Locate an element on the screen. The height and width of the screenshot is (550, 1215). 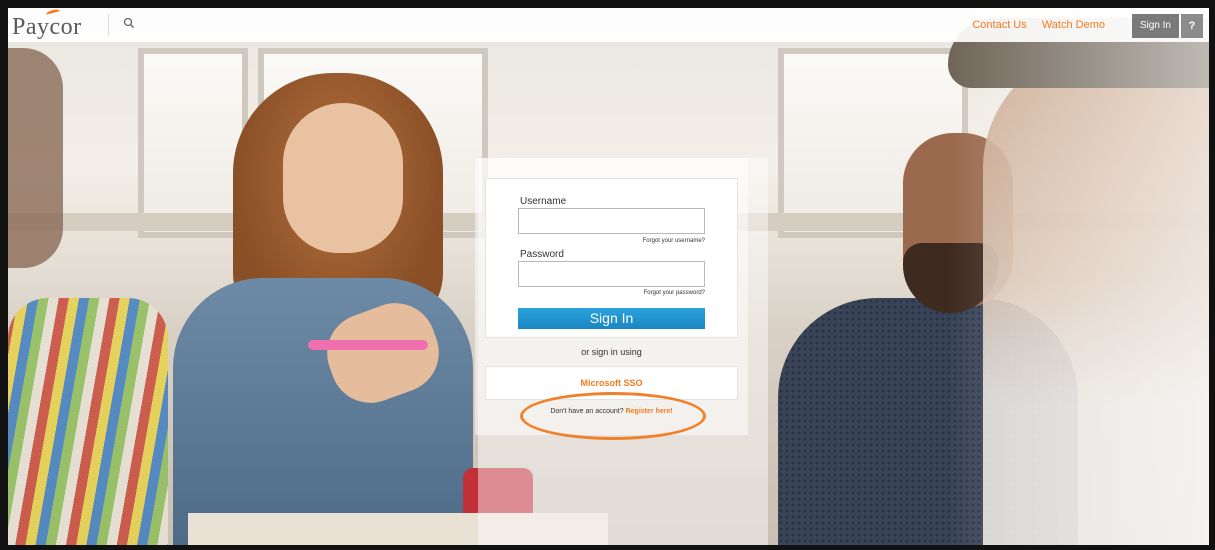
username-field is located at coordinates (611, 221).